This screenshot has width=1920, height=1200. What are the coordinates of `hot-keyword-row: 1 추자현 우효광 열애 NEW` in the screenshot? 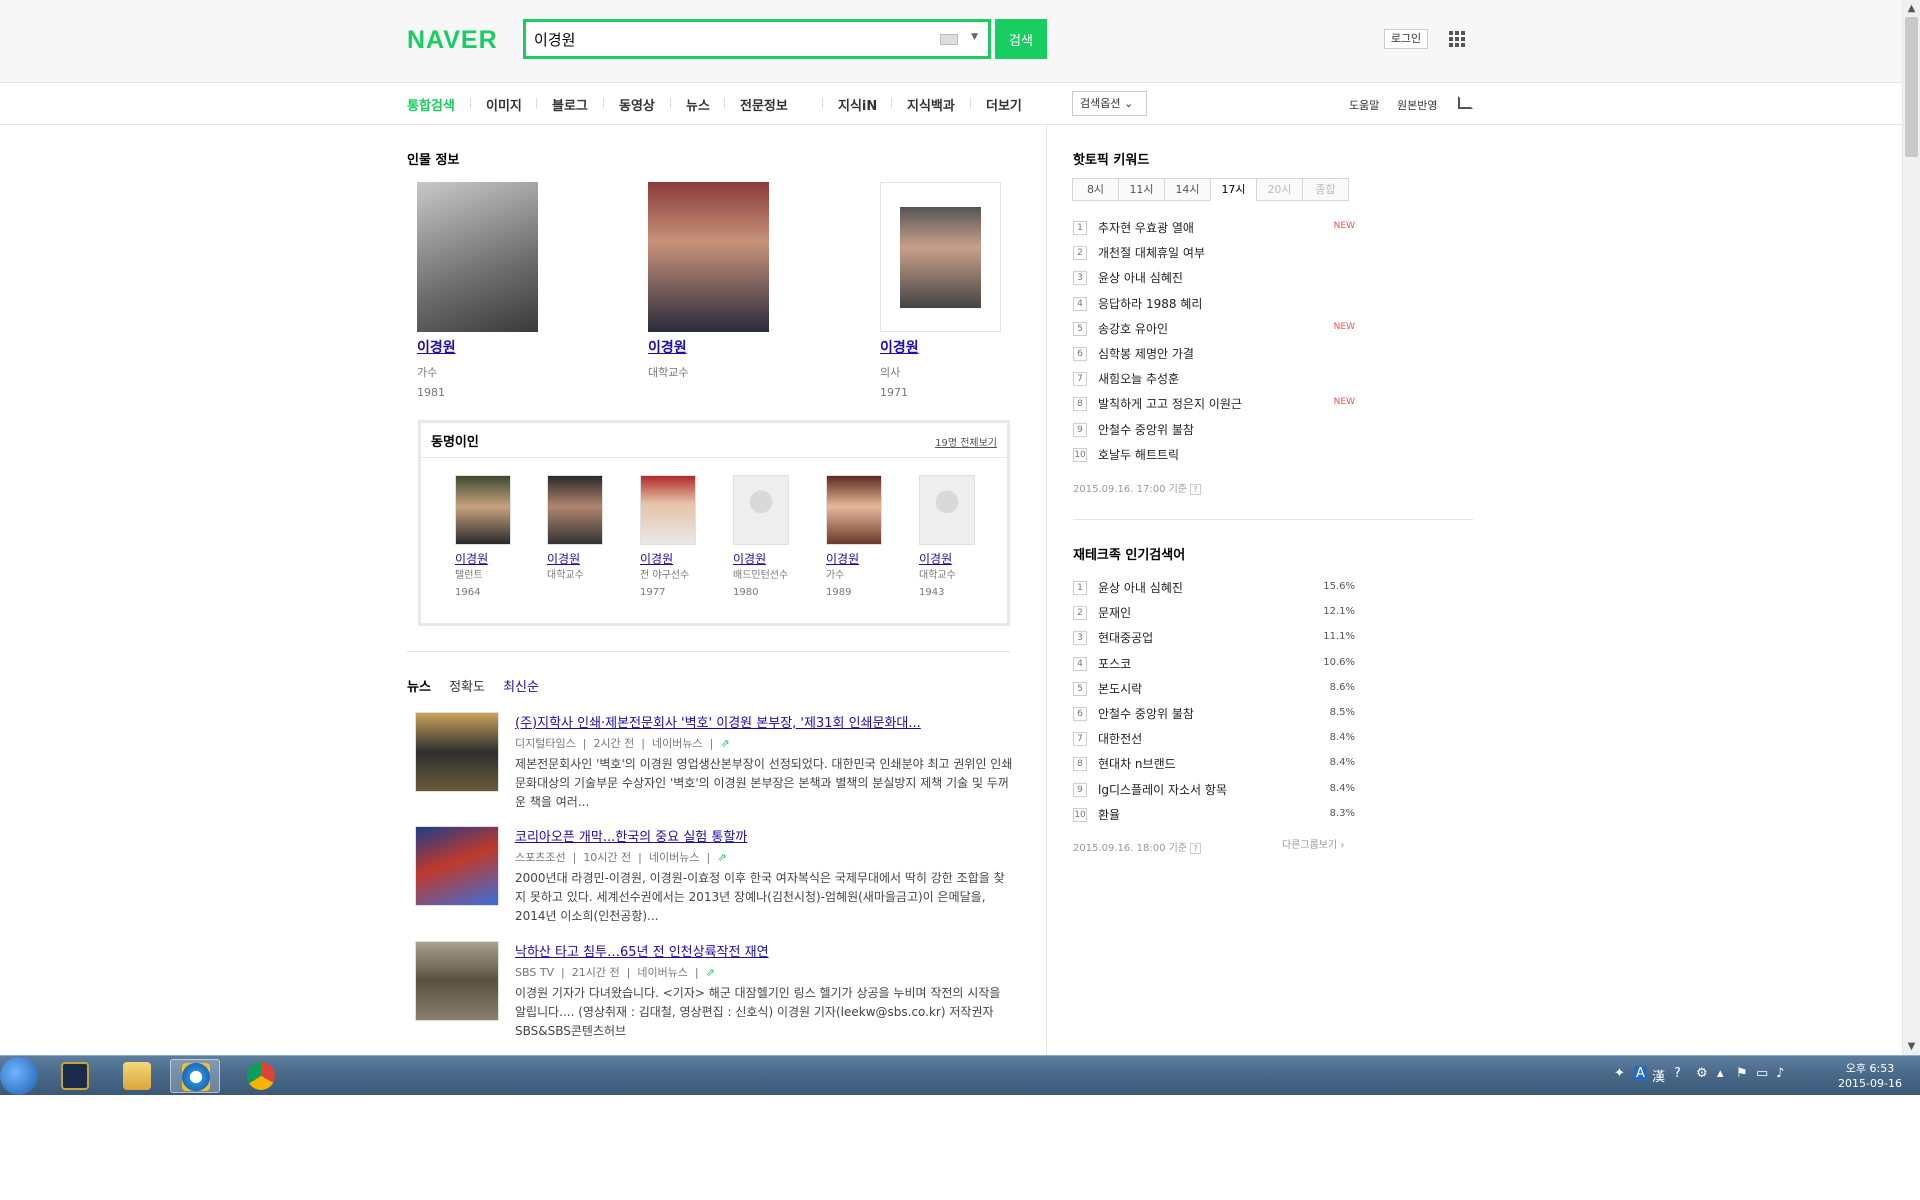 It's located at (1214, 230).